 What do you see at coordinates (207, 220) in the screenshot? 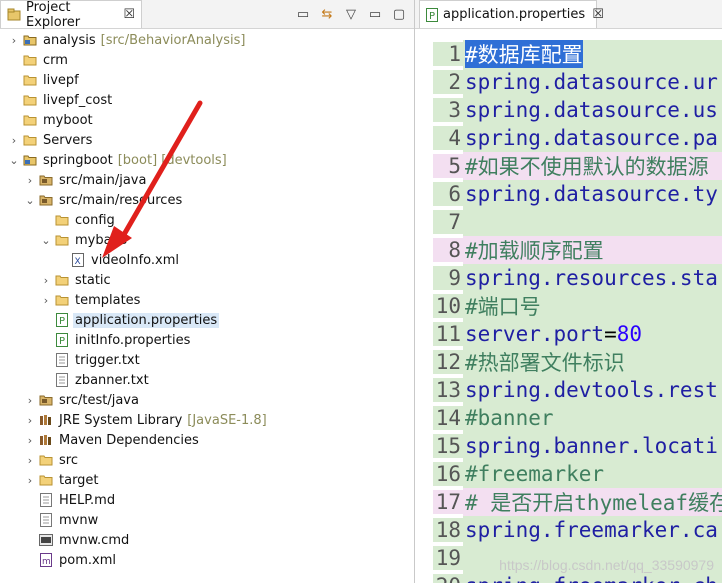
I see `tree-item: config` at bounding box center [207, 220].